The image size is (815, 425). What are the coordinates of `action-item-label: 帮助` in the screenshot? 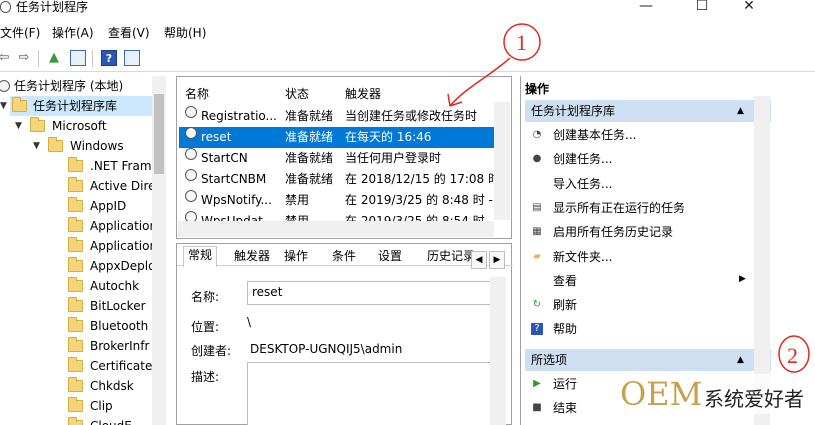 It's located at (565, 329).